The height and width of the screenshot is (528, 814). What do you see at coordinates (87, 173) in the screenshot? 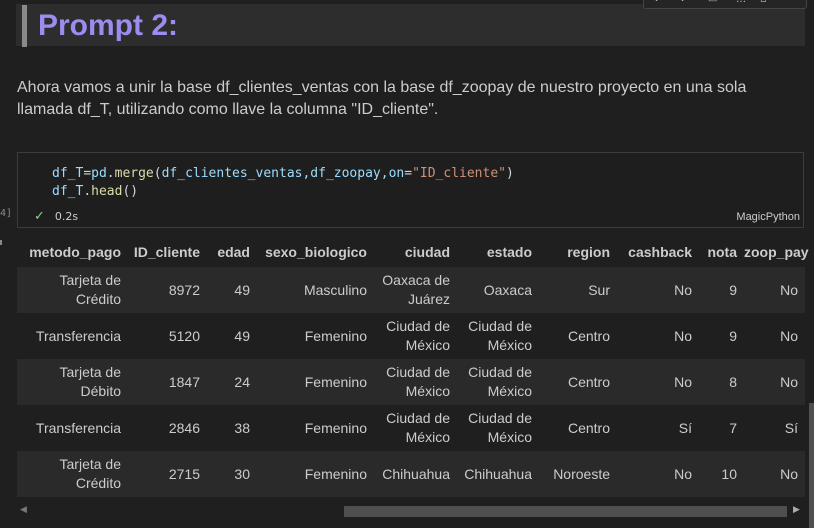
I see `code-token: =` at bounding box center [87, 173].